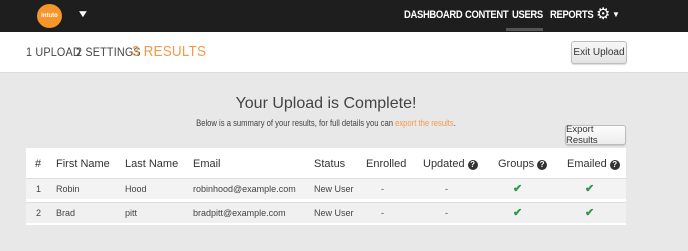  I want to click on nav-item-content: CONTENT, so click(487, 15).